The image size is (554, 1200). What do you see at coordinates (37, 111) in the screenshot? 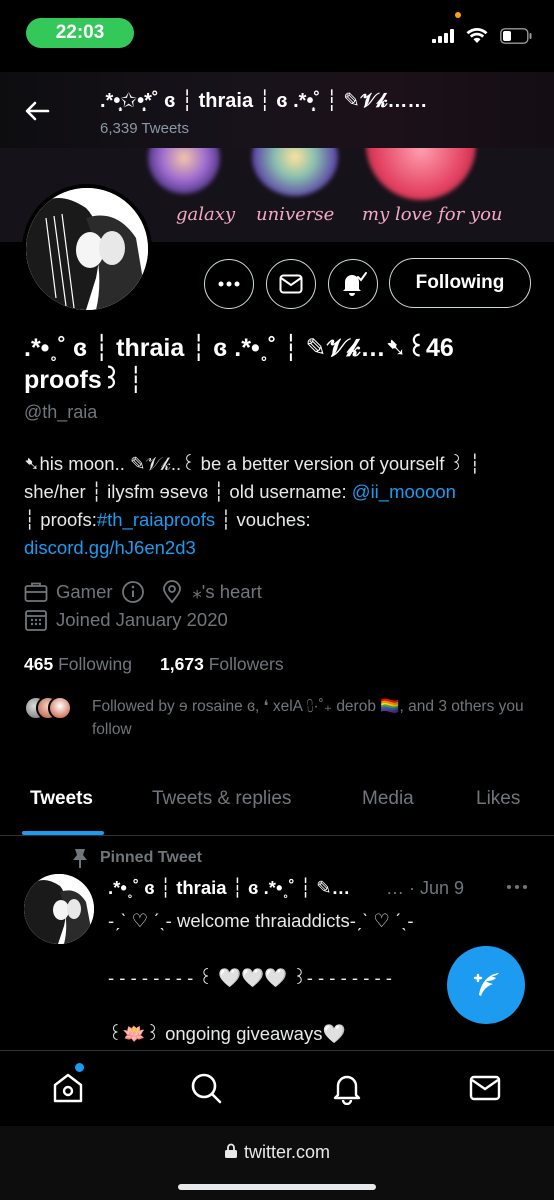
I see `back-arrow-icon` at bounding box center [37, 111].